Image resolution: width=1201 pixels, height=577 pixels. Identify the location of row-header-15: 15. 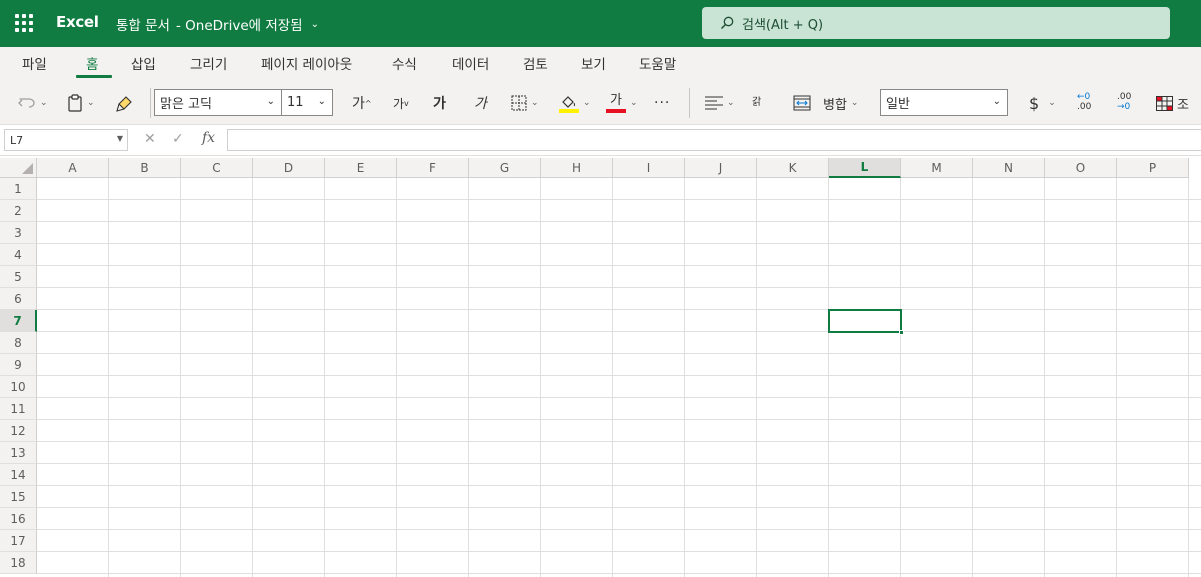
(18, 497).